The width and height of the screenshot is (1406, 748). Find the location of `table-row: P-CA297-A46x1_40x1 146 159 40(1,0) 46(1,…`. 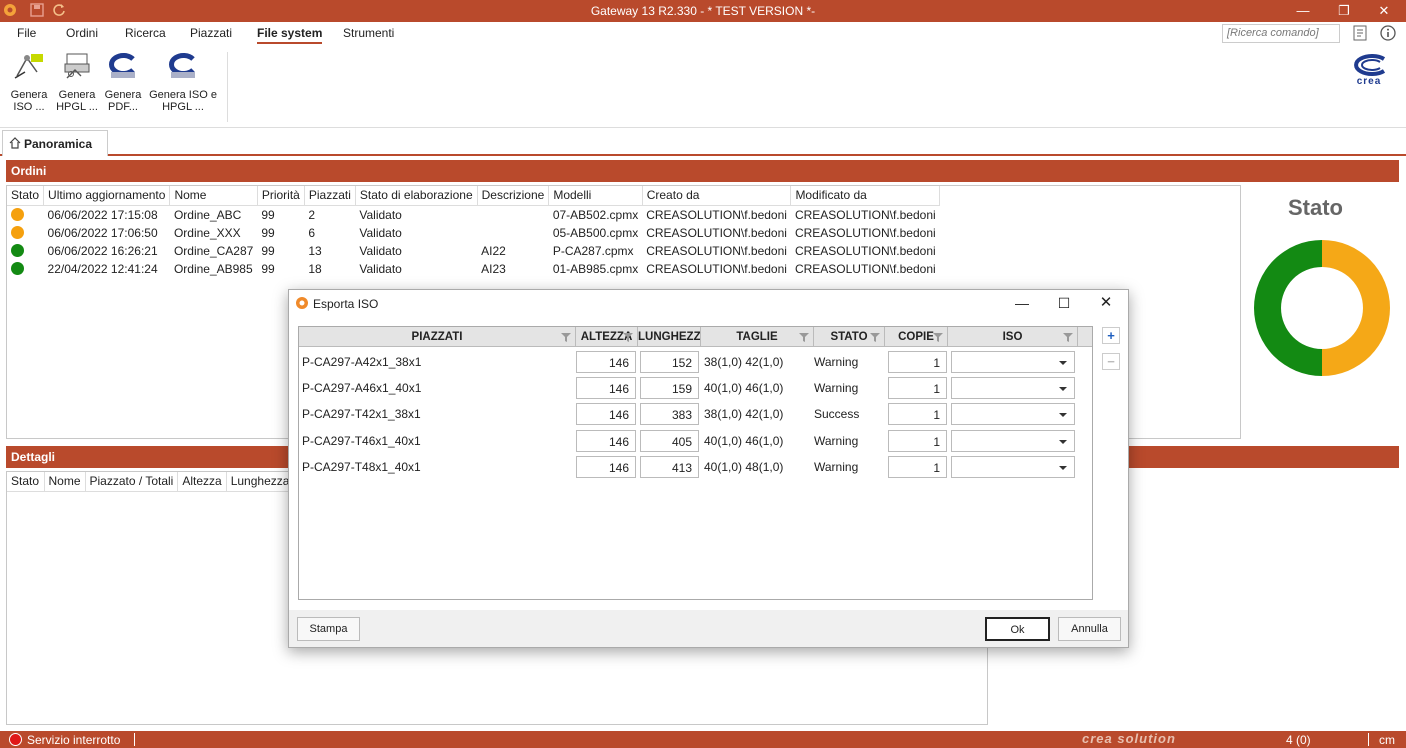

table-row: P-CA297-A46x1_40x1 146 159 40(1,0) 46(1,… is located at coordinates (695, 387).